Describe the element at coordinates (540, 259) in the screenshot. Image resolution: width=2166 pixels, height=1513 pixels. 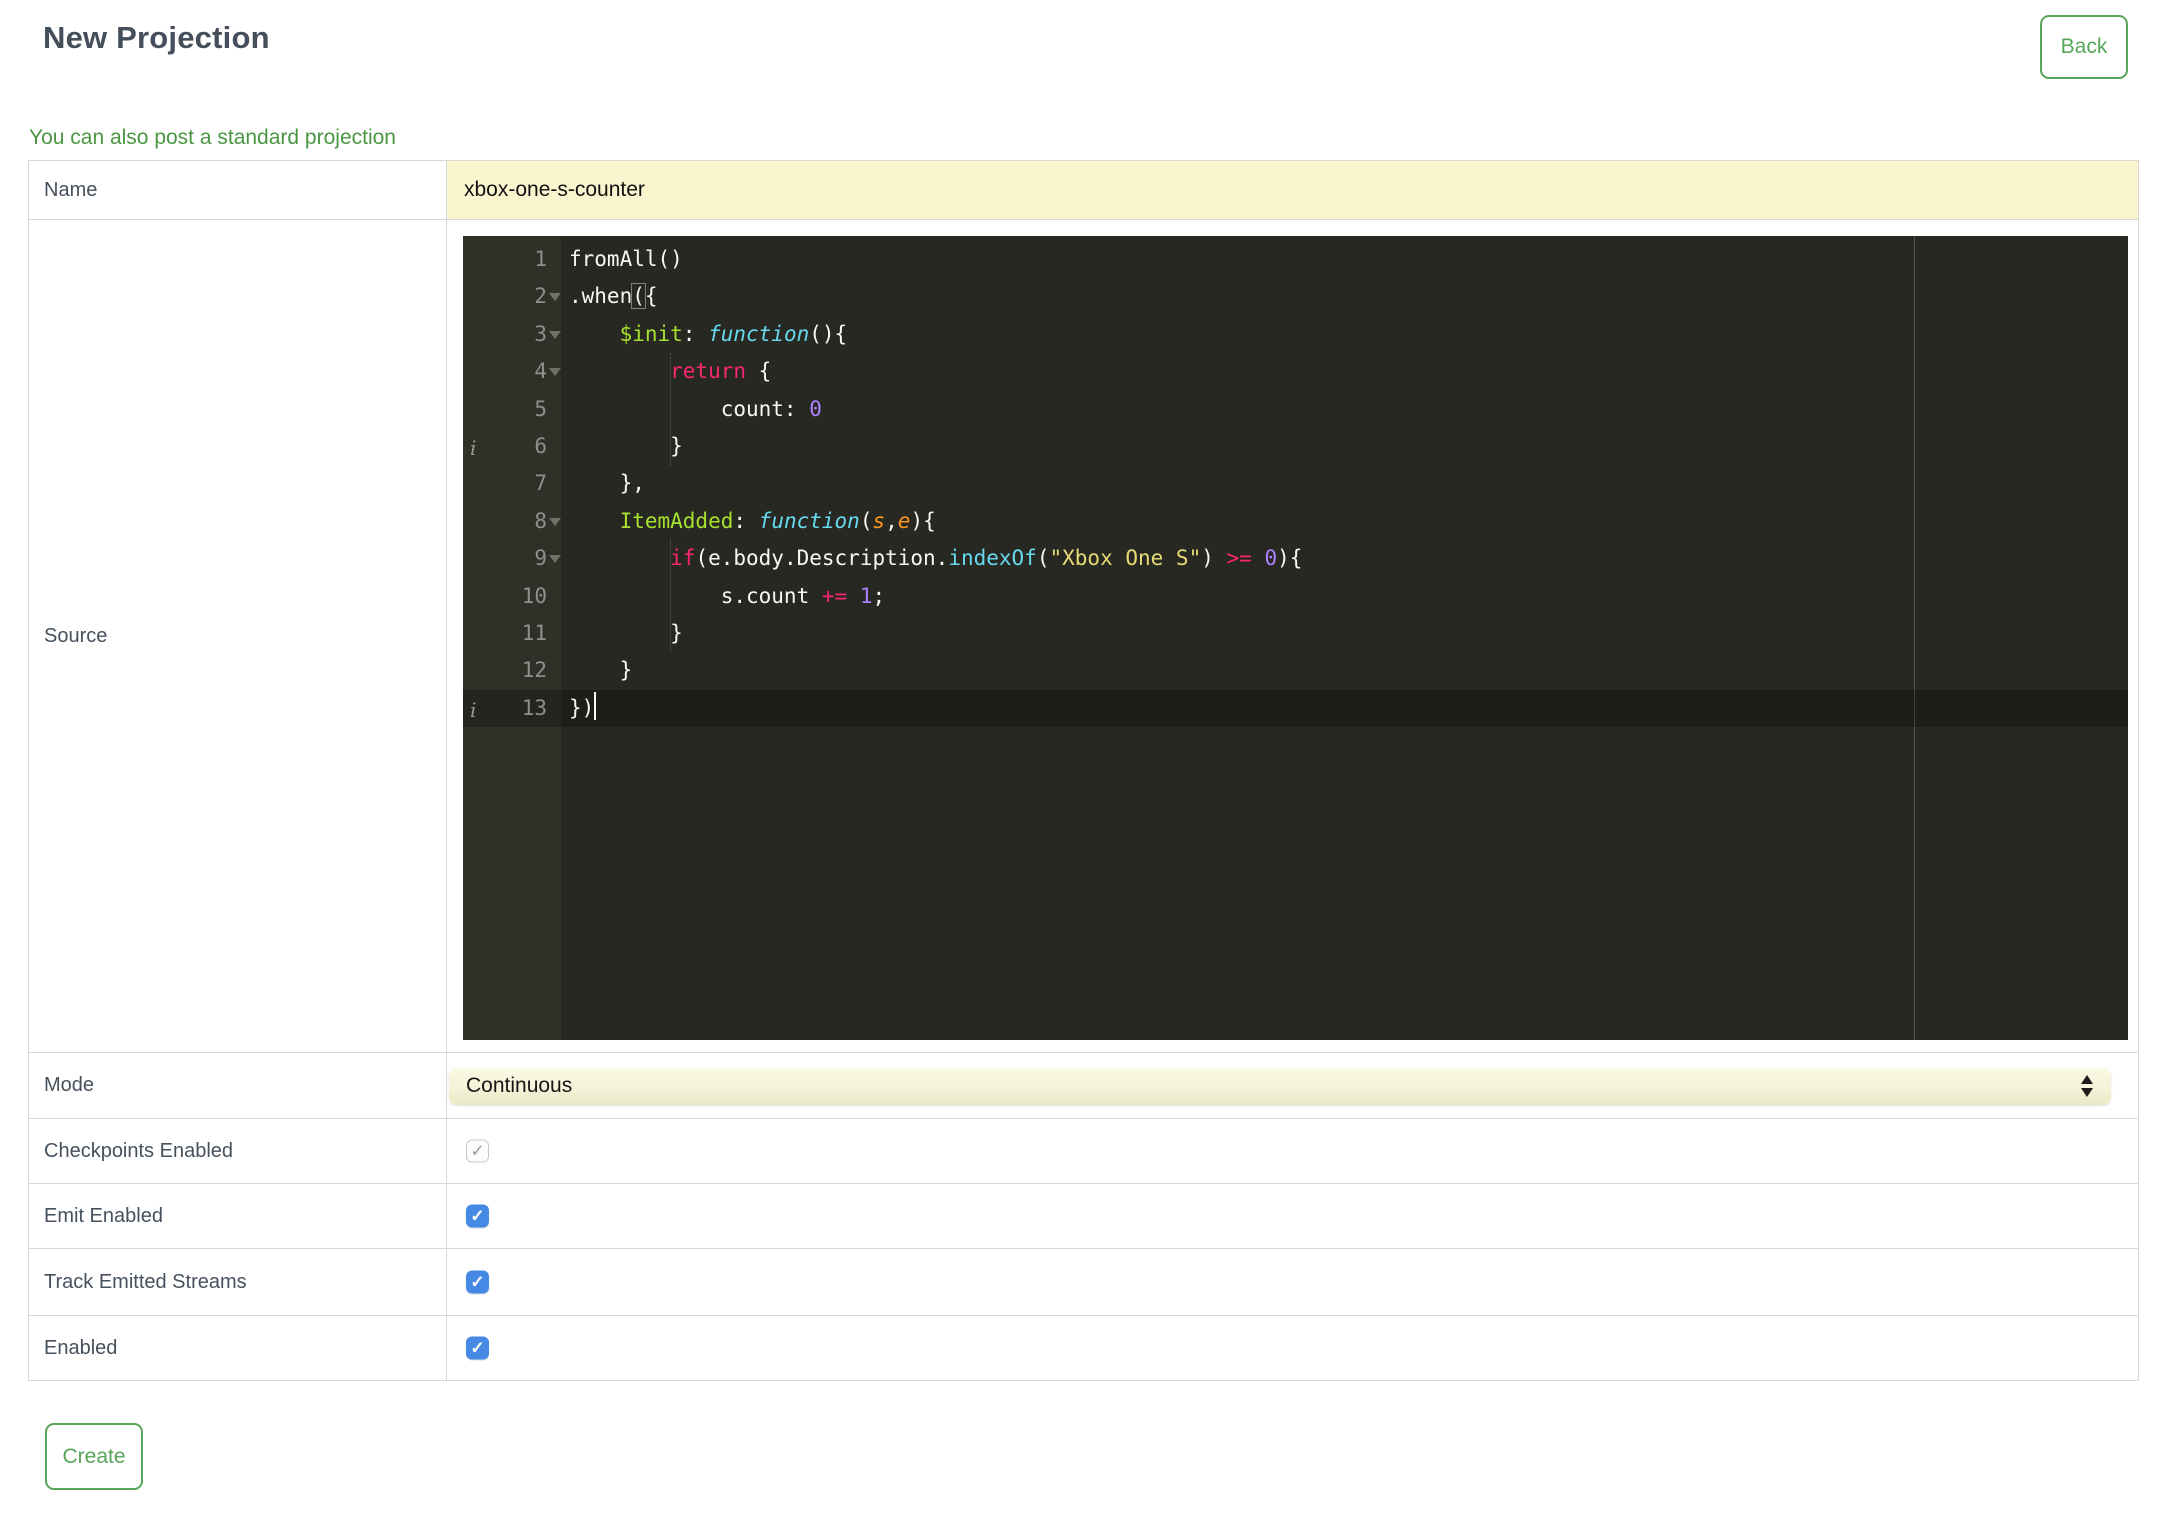
I see `gutter-line: 1` at that location.